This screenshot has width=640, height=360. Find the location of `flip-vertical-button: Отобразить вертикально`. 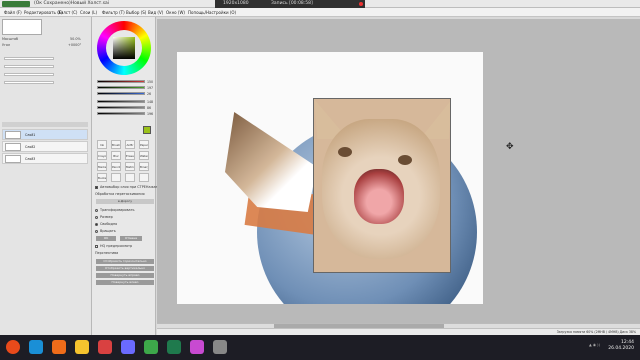

flip-vertical-button: Отобразить вертикально is located at coordinates (125, 268).